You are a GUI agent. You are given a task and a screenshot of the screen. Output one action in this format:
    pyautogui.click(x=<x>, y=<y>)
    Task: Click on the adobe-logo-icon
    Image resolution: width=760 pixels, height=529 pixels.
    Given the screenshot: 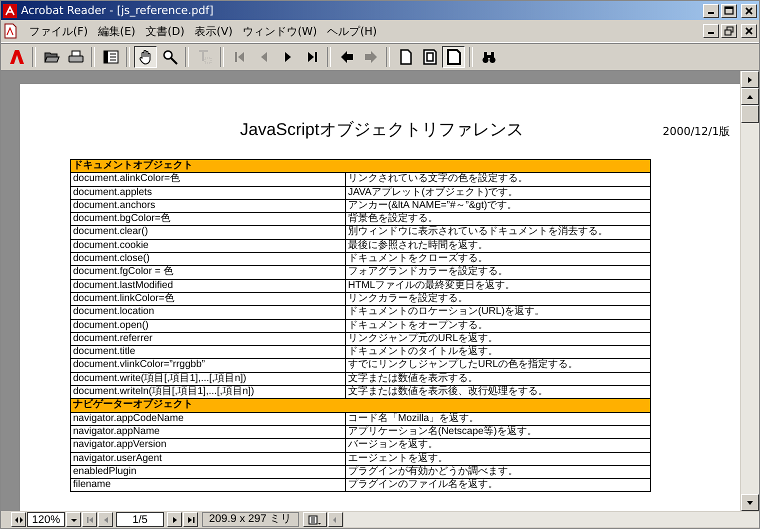 What is the action you would take?
    pyautogui.click(x=16, y=57)
    